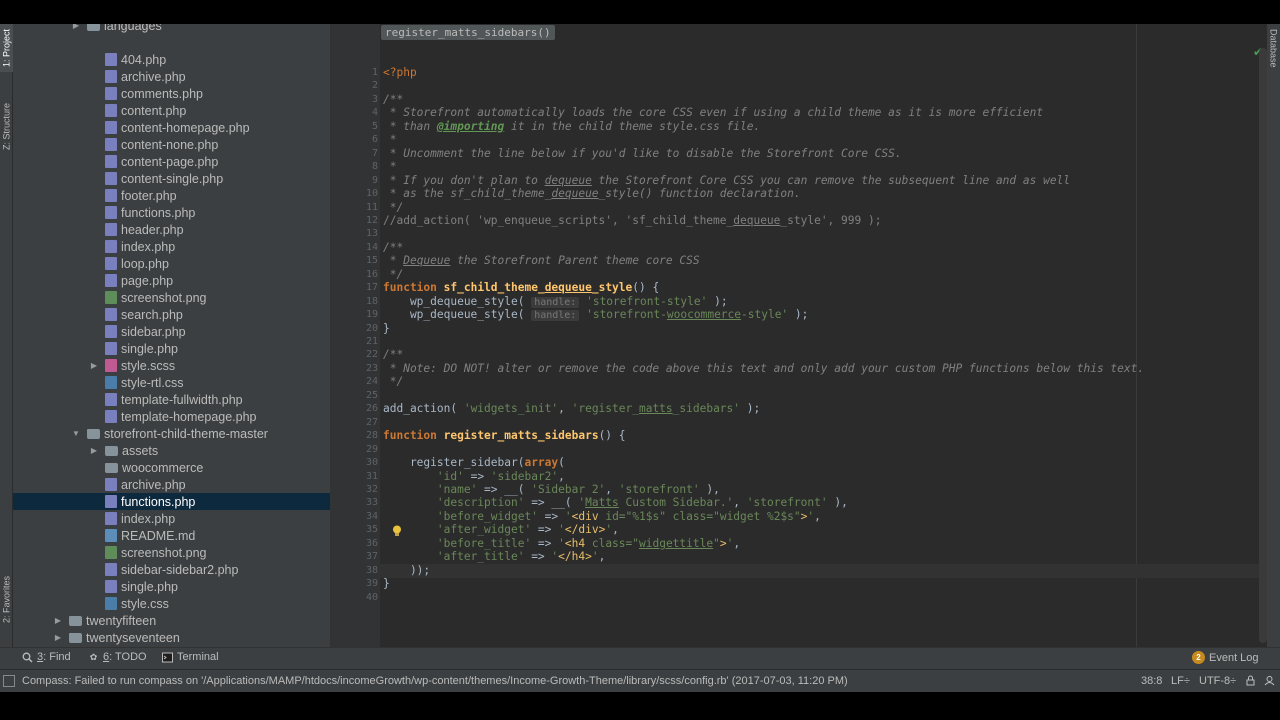 The height and width of the screenshot is (720, 1280). Describe the element at coordinates (171, 399) in the screenshot. I see `tree-item: template-fullwidth.php` at that location.